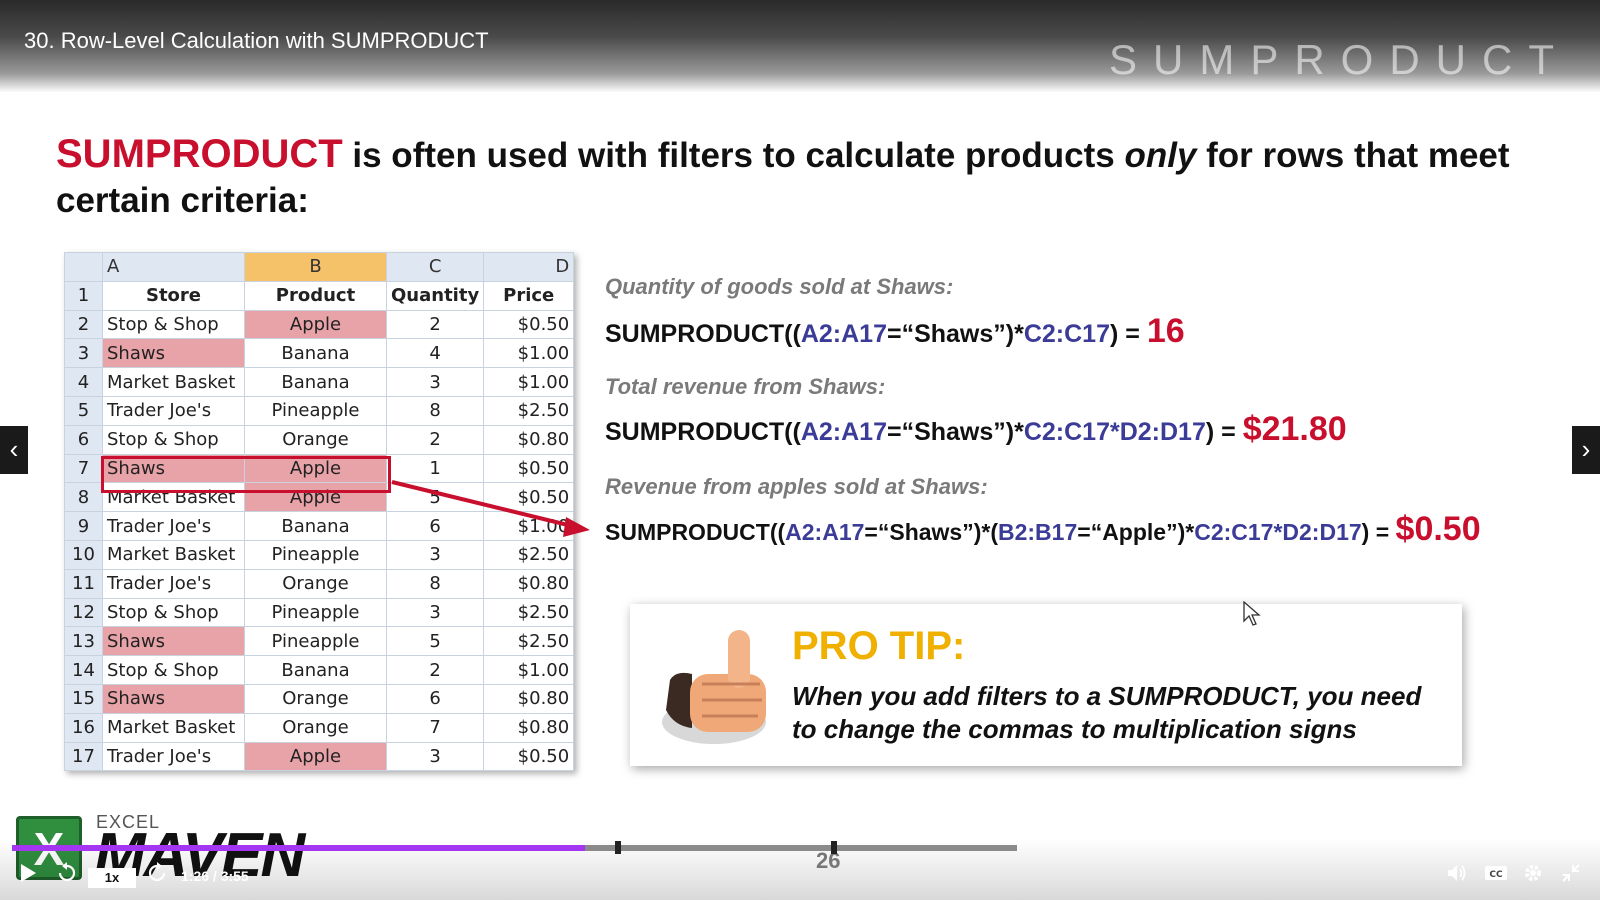 Image resolution: width=1600 pixels, height=900 pixels. Describe the element at coordinates (1160, 155) in the screenshot. I see `heading-italic: only` at that location.